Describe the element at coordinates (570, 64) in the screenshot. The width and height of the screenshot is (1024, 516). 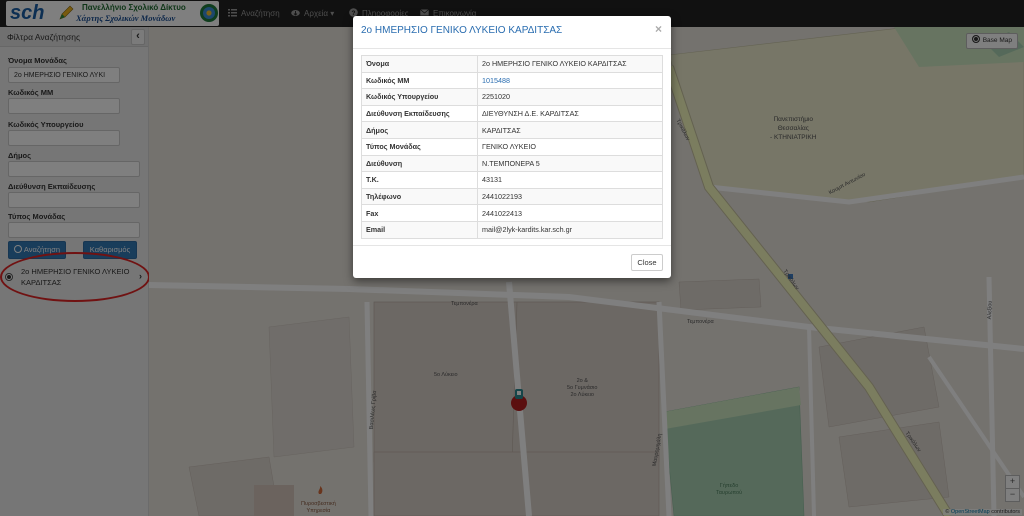
I see `detail-value: 2ο ΗΜΕΡΗΣΙΟ ΓΕΝΙΚΟ ΛΥΚΕΙΟ ΚΑΡΔΙΤΣΑΣ` at that location.